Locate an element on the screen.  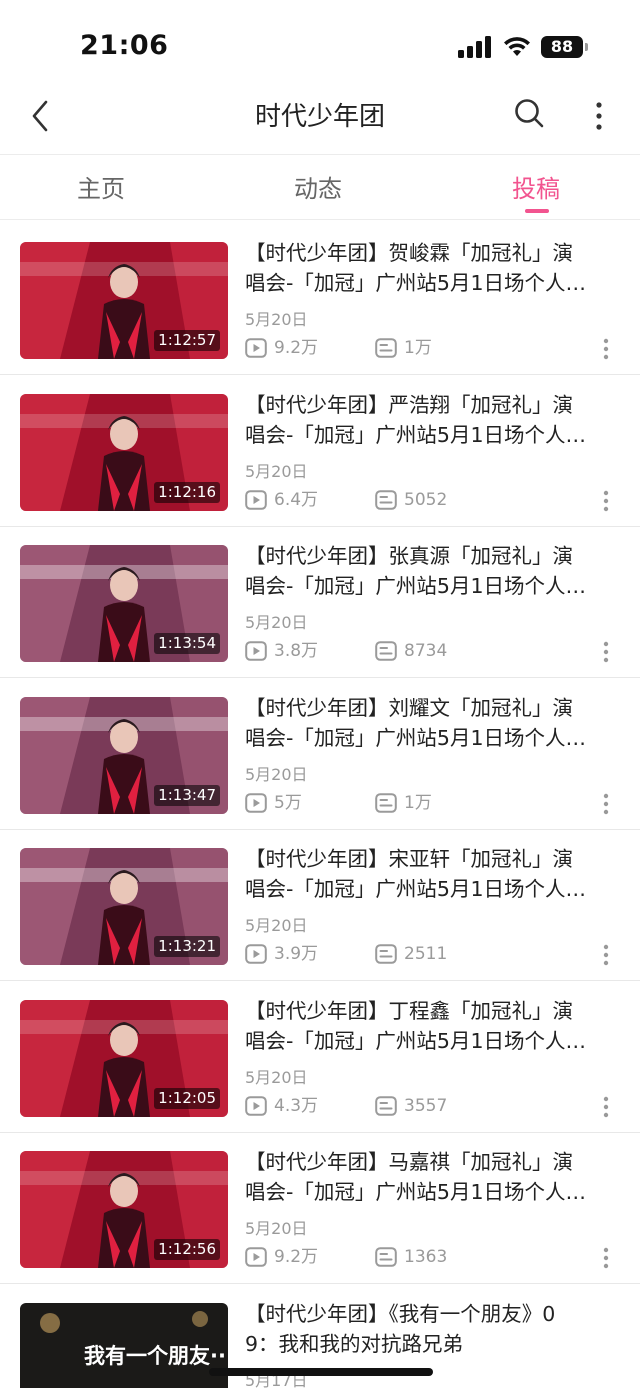
play-count-value: 3.9万 is located at coordinates (296, 954).